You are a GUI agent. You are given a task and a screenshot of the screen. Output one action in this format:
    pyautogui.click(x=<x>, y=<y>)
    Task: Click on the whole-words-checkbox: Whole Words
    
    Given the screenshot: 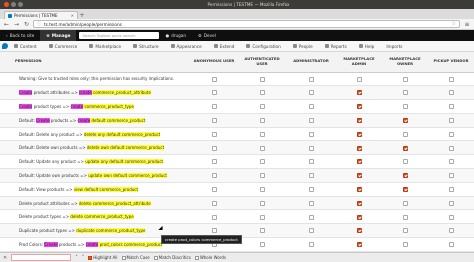 What is the action you would take?
    pyautogui.click(x=210, y=257)
    